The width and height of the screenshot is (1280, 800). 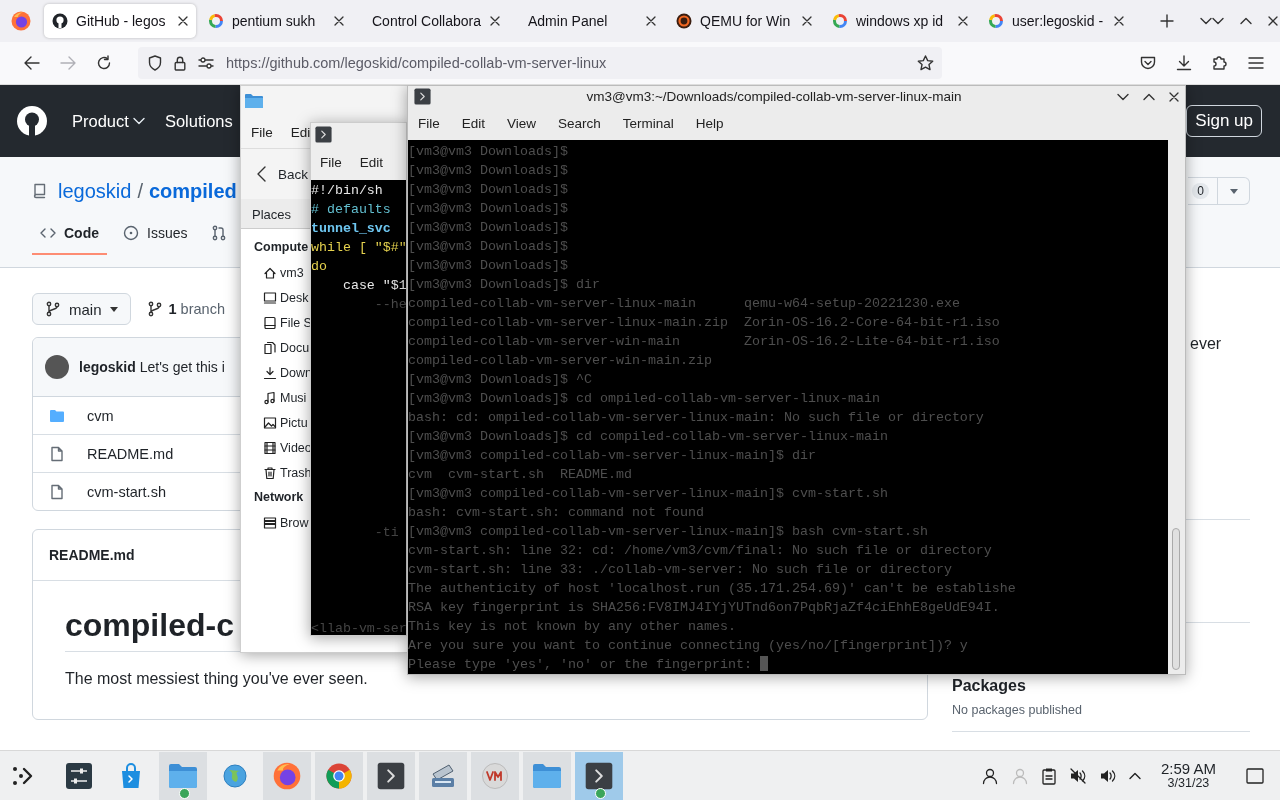 What do you see at coordinates (339, 775) in the screenshot?
I see `chrome-icon` at bounding box center [339, 775].